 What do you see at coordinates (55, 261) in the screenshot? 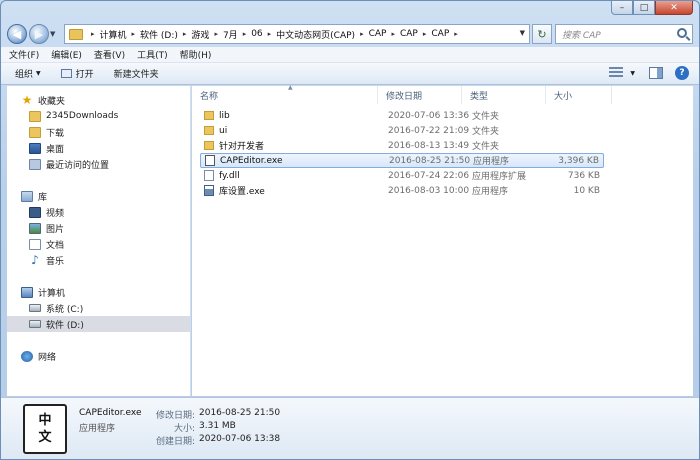
I see `sidebar-item-label: 音乐` at bounding box center [55, 261].